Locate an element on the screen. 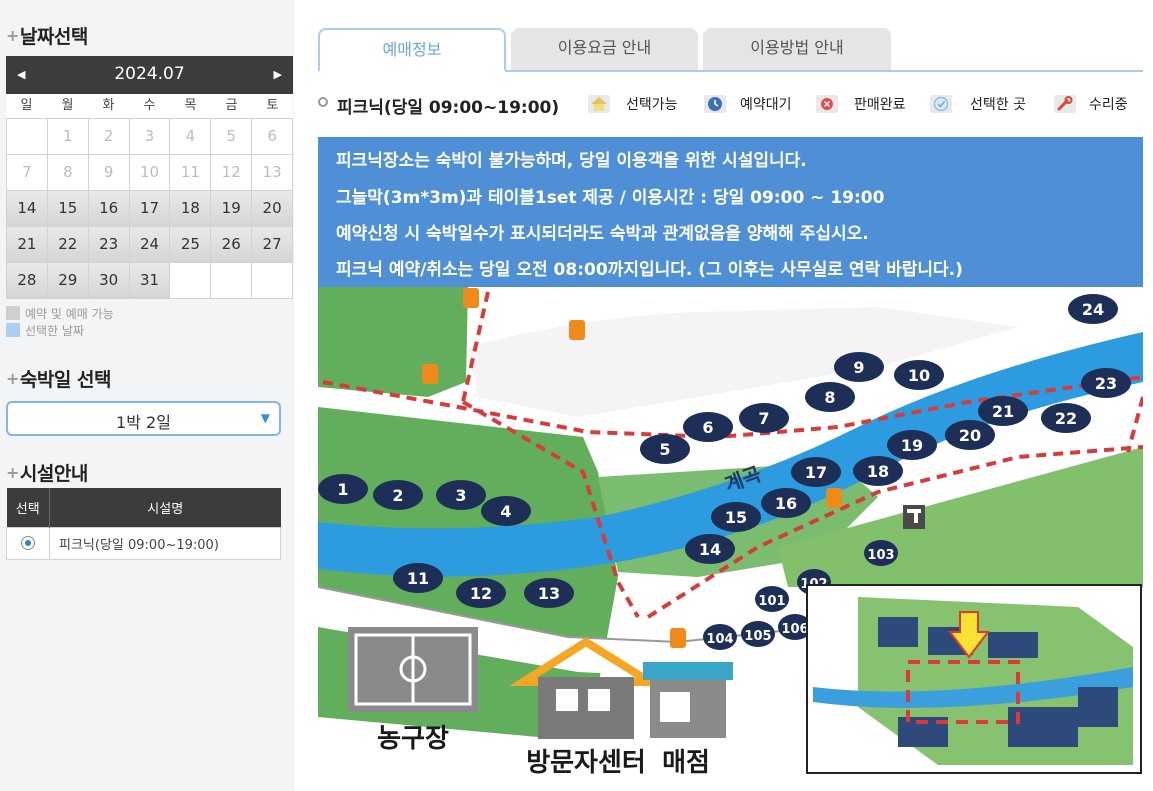  site-label-4: 4 is located at coordinates (505, 511).